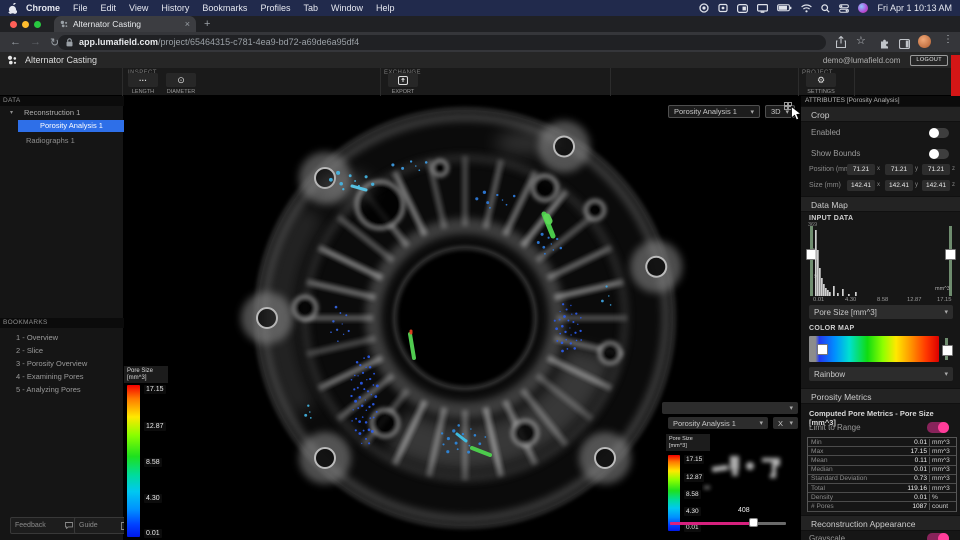  What do you see at coordinates (43, 8) in the screenshot?
I see `menubar-item-chrome: Chrome` at bounding box center [43, 8].